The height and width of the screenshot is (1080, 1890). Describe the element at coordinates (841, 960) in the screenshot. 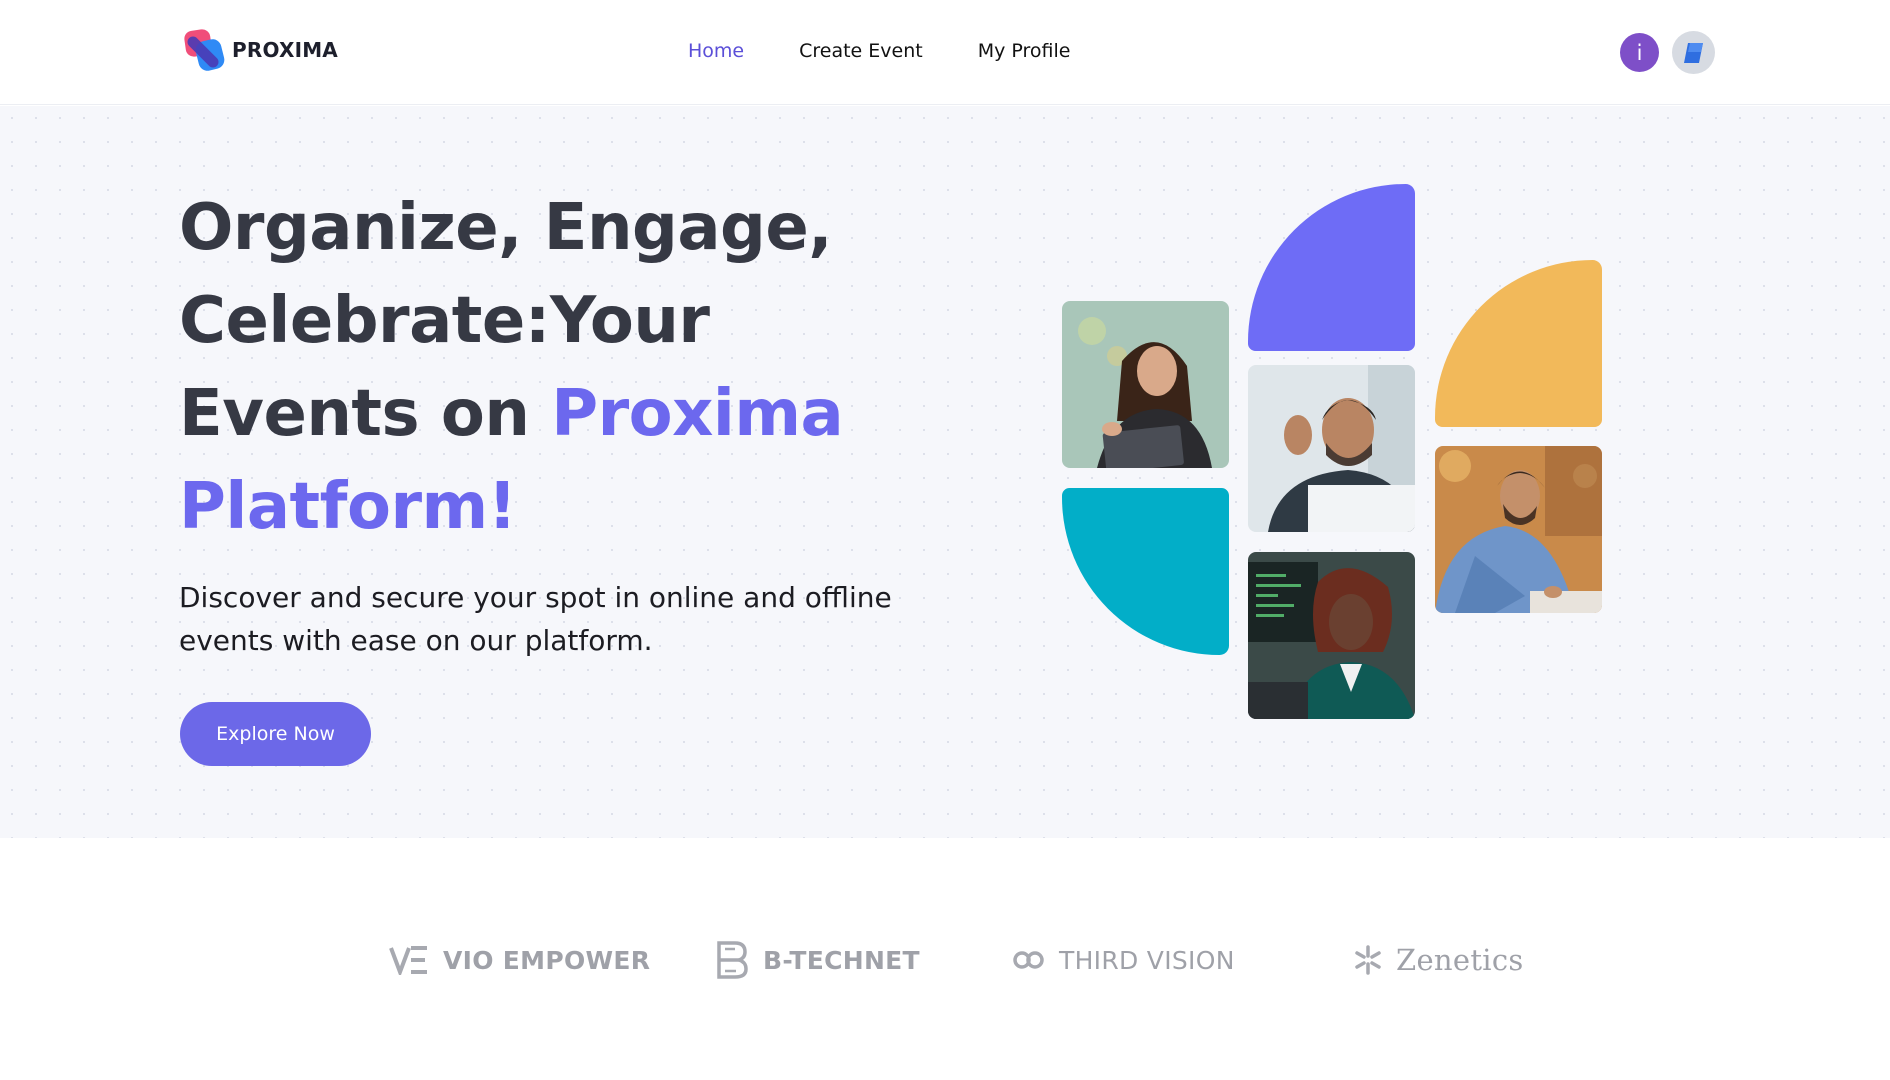

I see `partner-name: B-TECHNET` at that location.